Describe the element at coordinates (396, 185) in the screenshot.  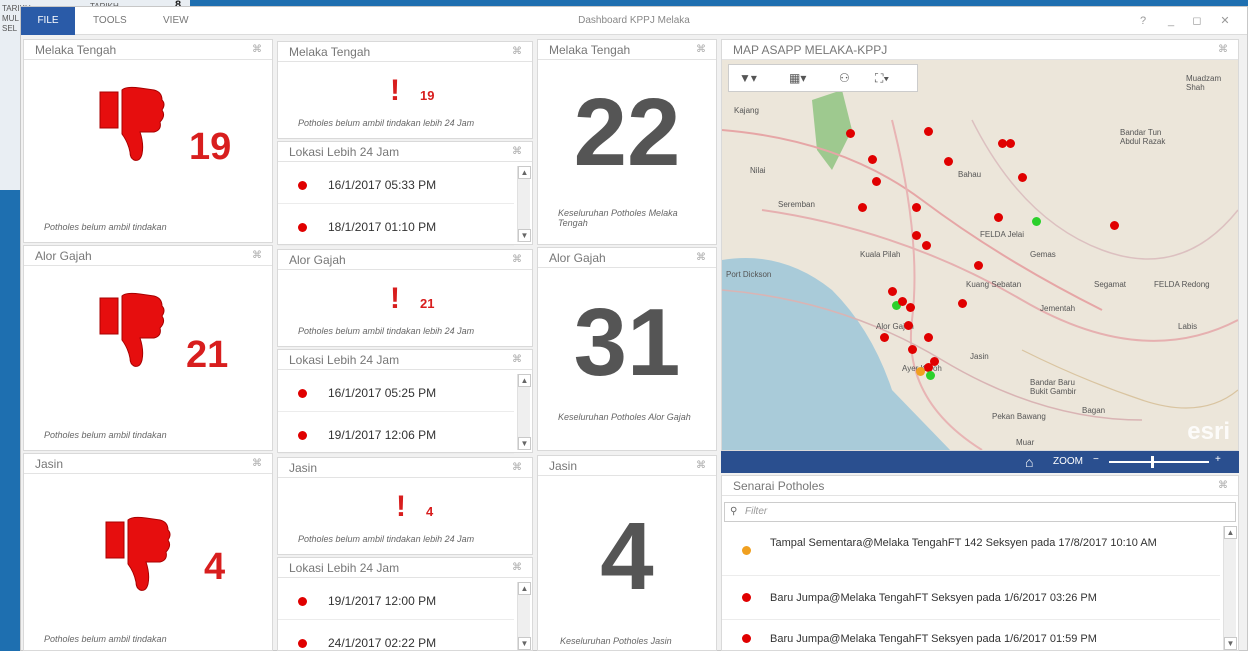
I see `list-item: 16/1/2017 05:33 PM` at that location.